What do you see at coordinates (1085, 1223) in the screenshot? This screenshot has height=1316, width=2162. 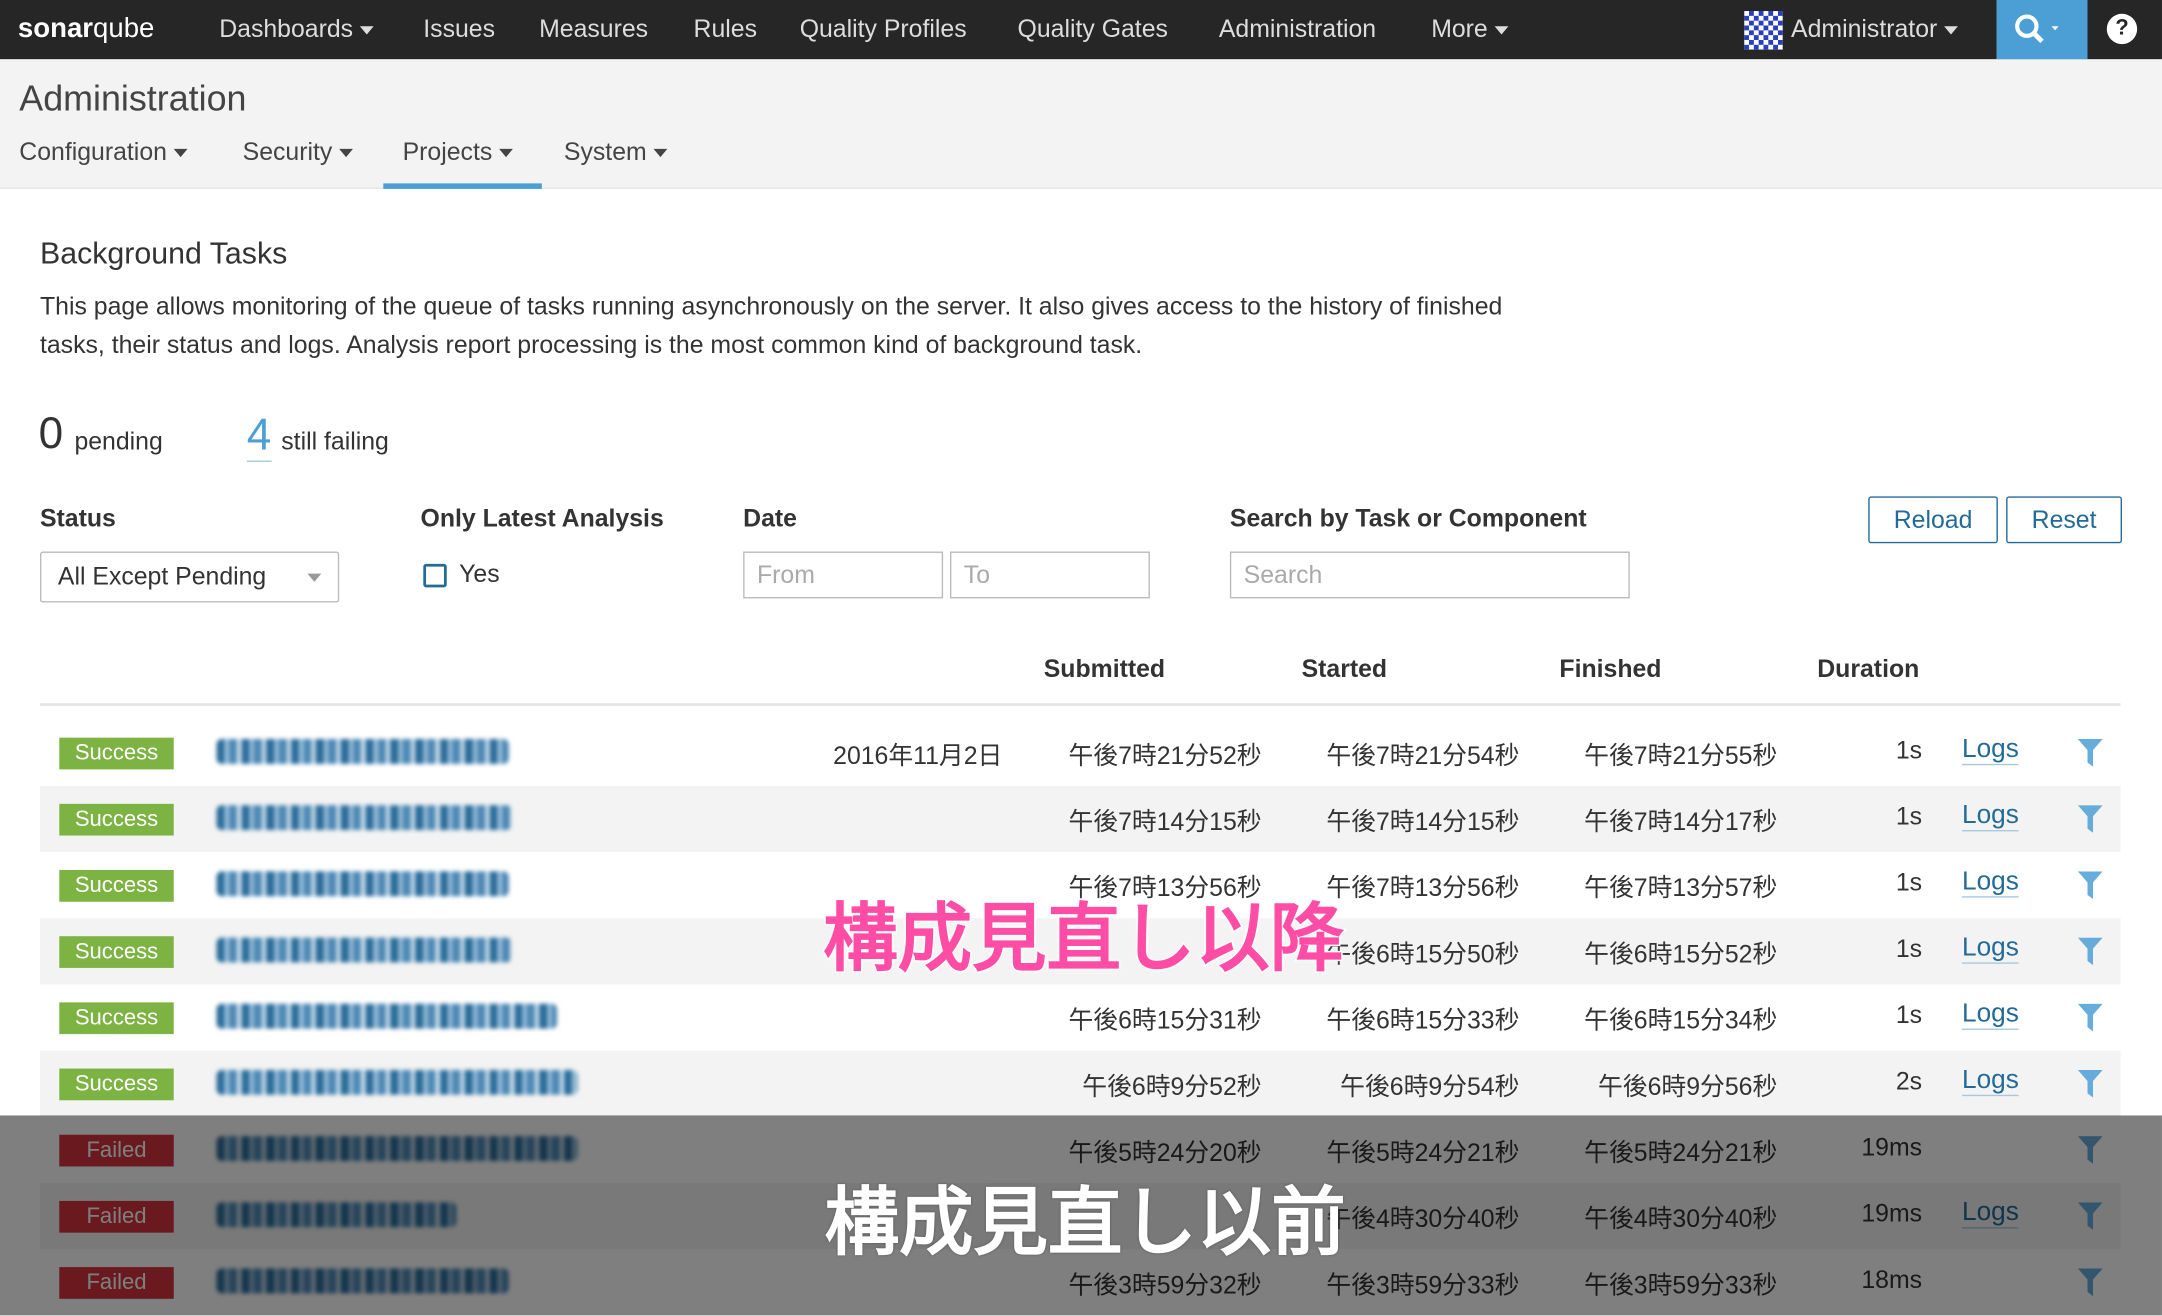 I see `caption-before: 構成見直し以前` at bounding box center [1085, 1223].